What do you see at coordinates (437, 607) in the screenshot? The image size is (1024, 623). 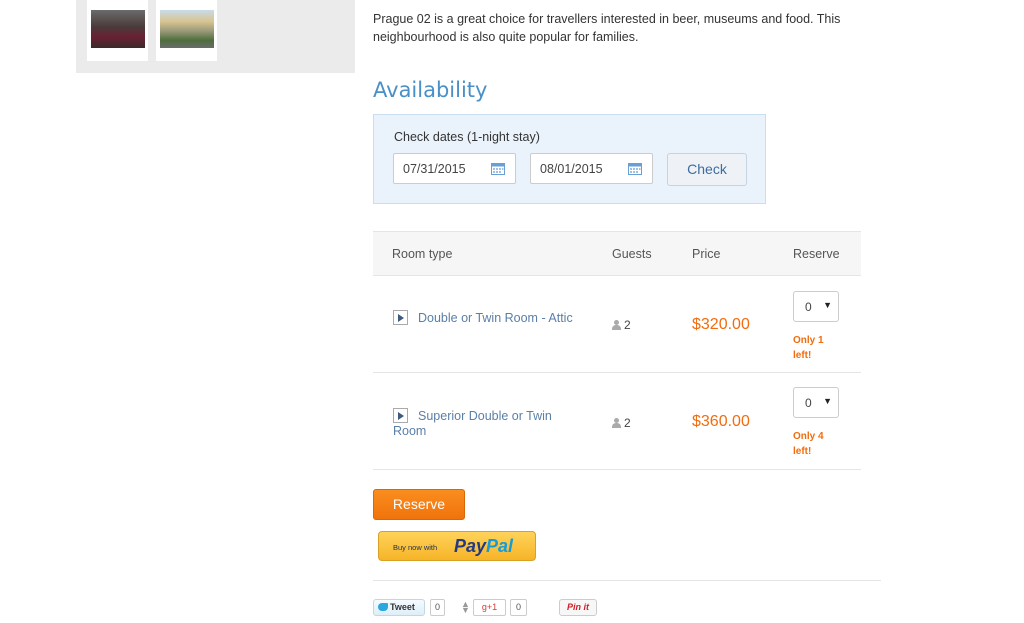 I see `tweet-count: 0` at bounding box center [437, 607].